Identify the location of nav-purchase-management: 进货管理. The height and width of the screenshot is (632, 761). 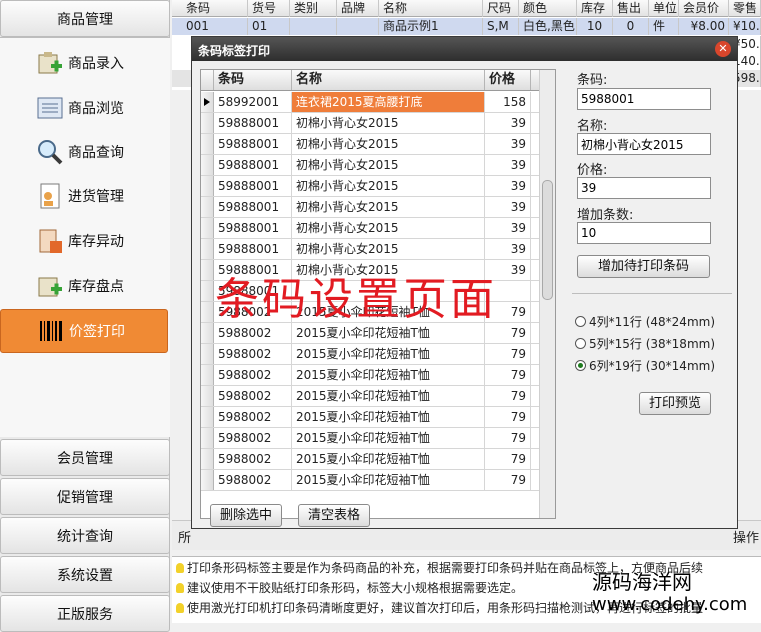
(84, 196).